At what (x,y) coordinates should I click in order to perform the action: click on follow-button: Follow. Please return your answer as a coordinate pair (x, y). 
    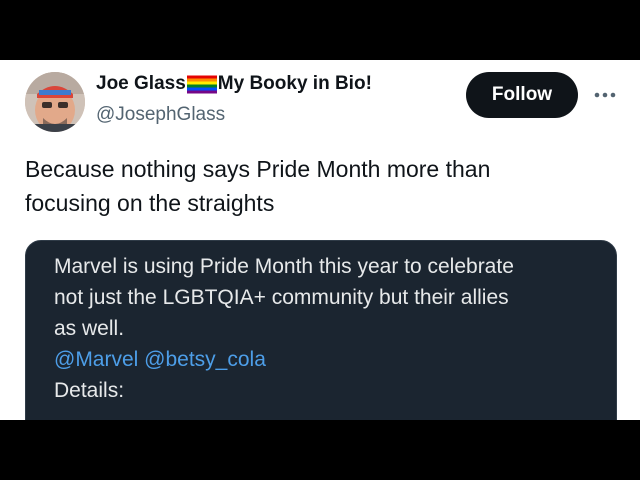
    Looking at the image, I should click on (522, 95).